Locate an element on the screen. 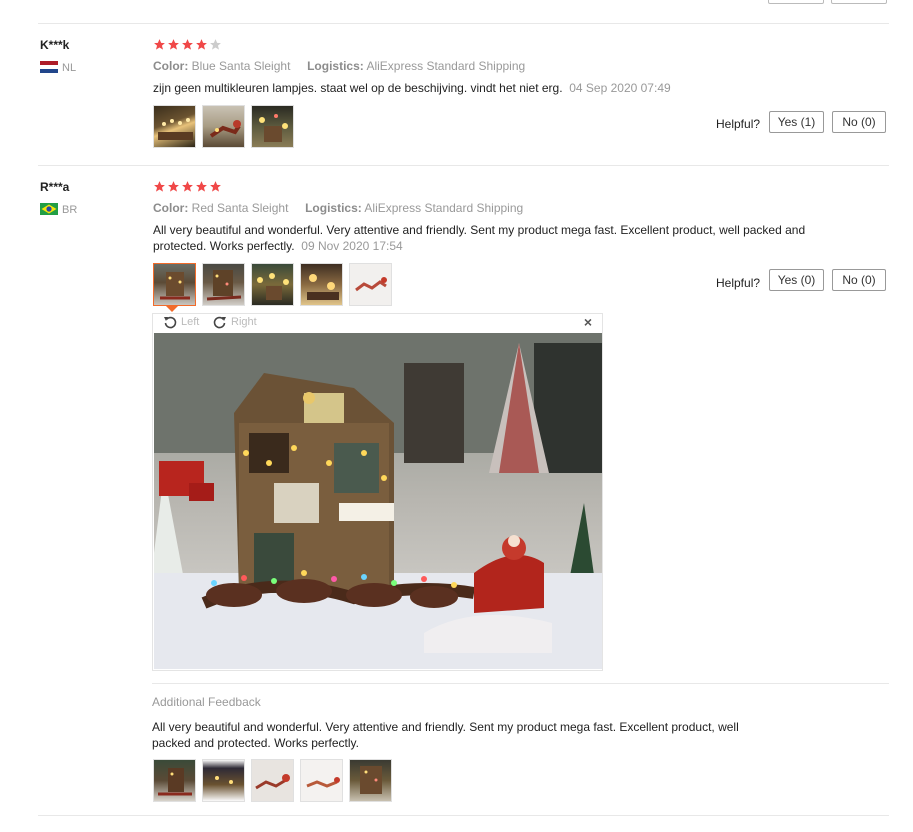 Image resolution: width=913 pixels, height=832 pixels. rotate-right-button: Right is located at coordinates (235, 322).